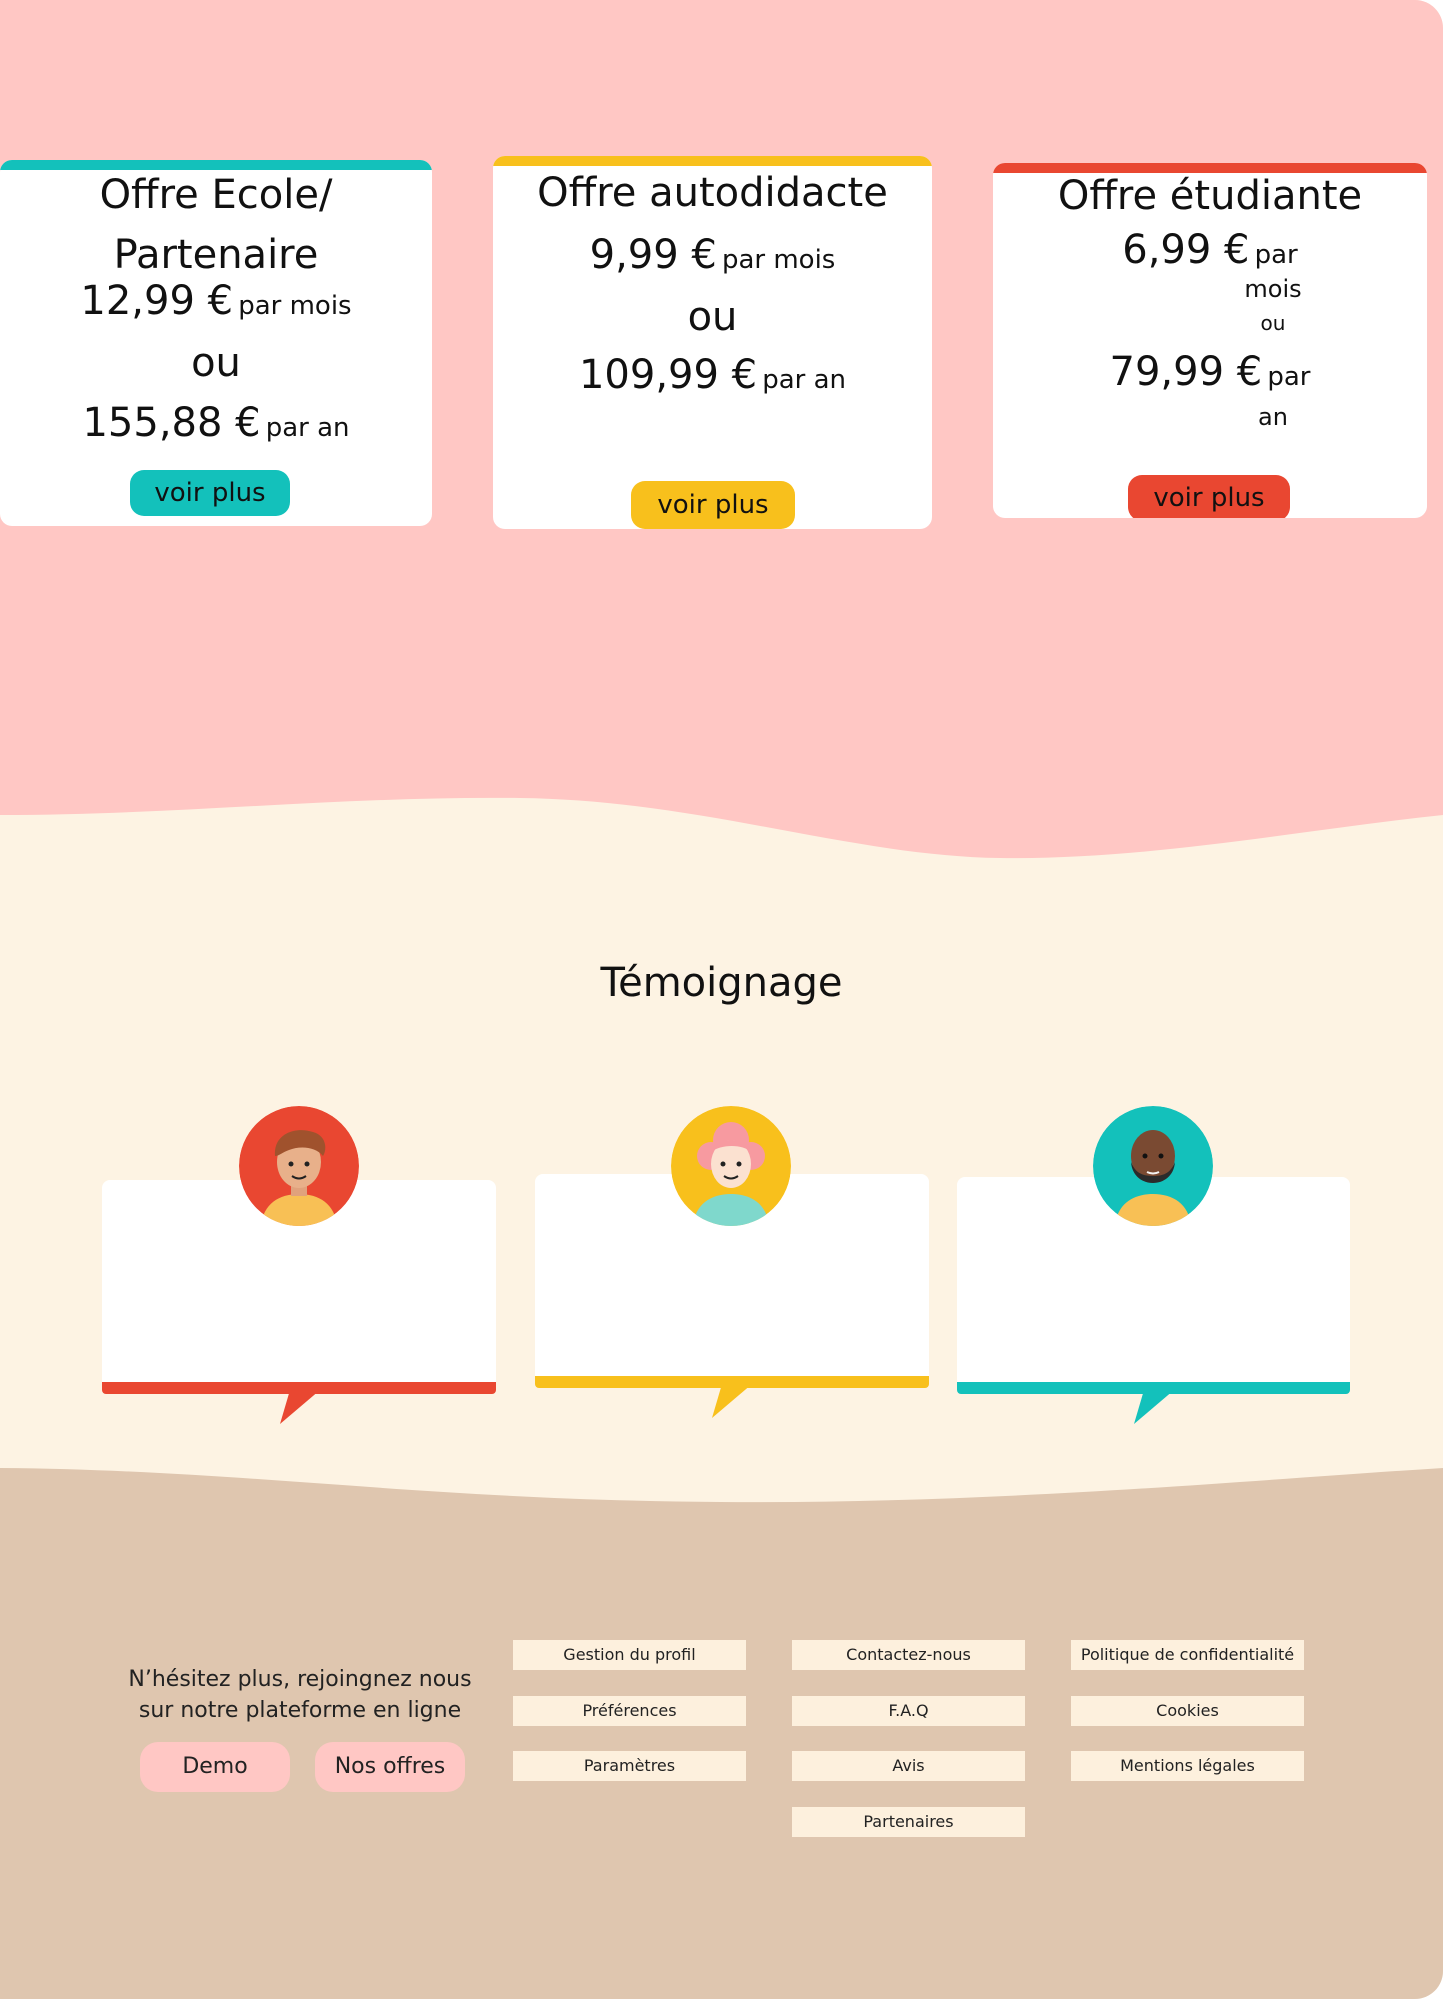 The height and width of the screenshot is (1999, 1443). I want to click on footer-link-legal-notice: Mentions légales, so click(1187, 1766).